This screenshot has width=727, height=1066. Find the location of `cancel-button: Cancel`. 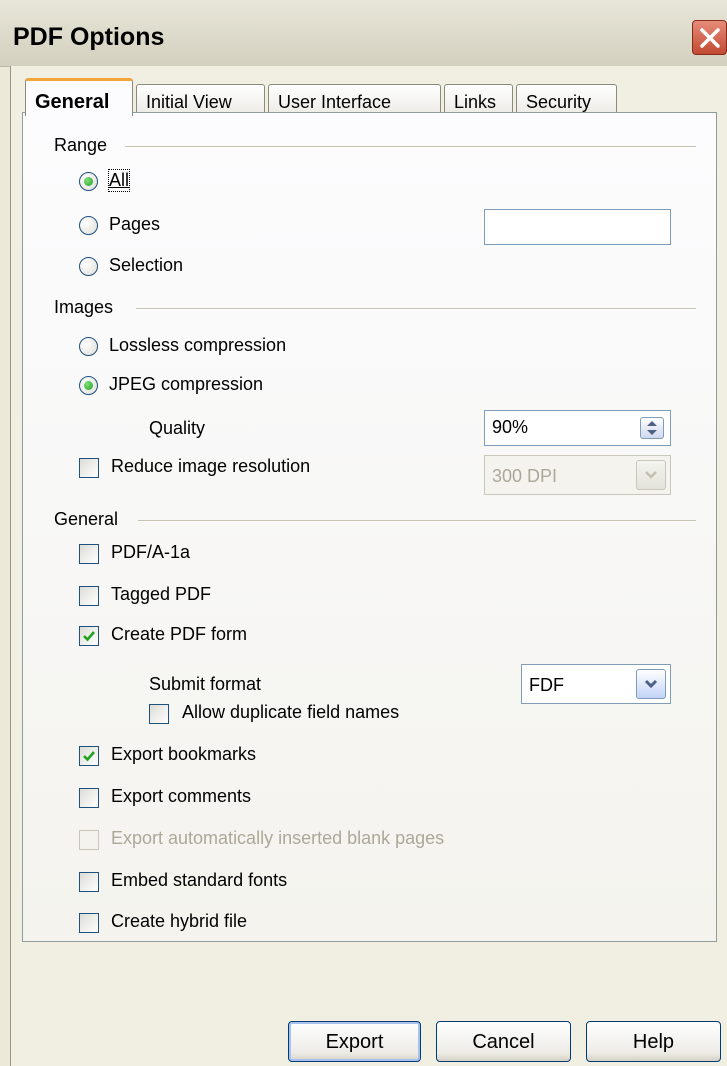

cancel-button: Cancel is located at coordinates (503, 1041).